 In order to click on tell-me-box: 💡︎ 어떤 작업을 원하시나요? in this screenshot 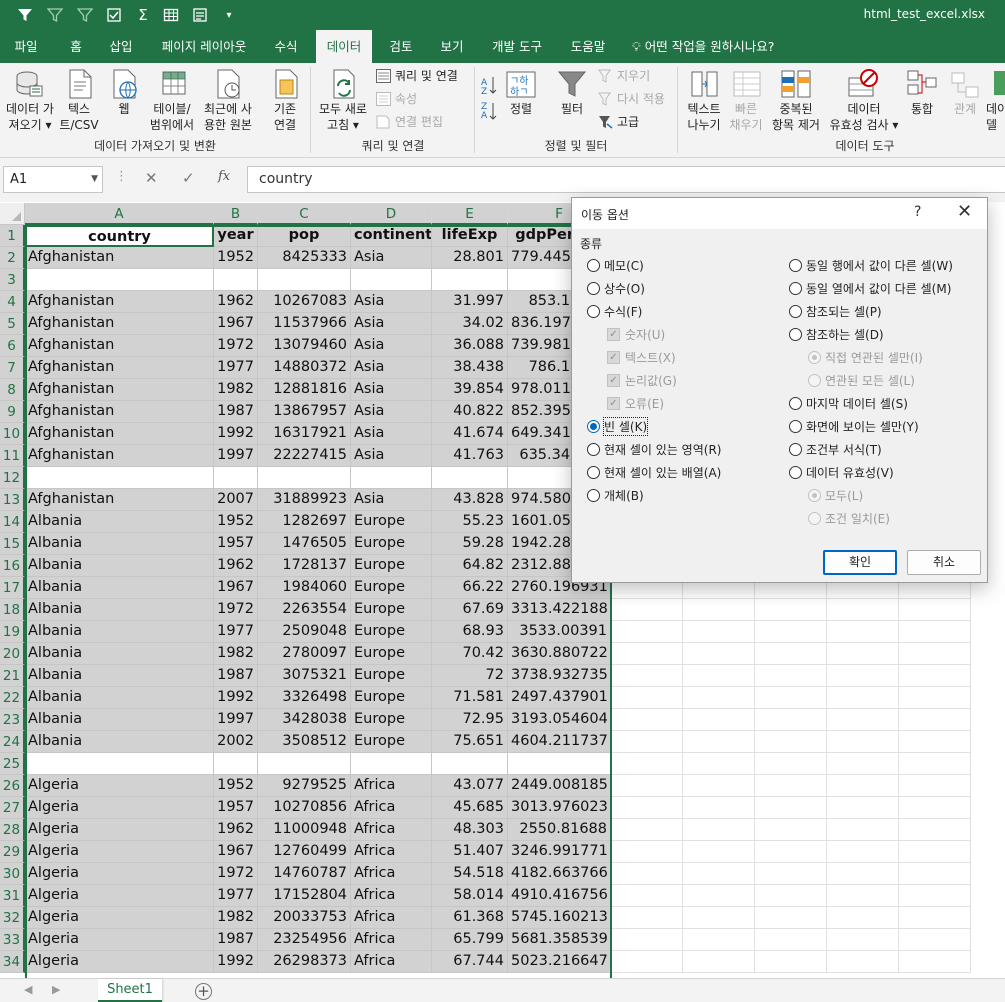, I will do `click(703, 46)`.